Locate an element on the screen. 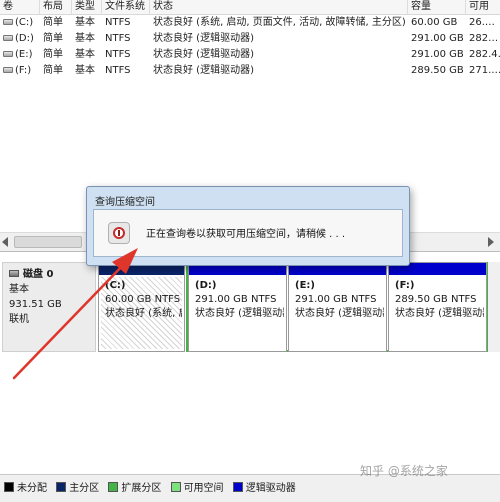  legend-item-unallocated: 未分配 is located at coordinates (25, 489).